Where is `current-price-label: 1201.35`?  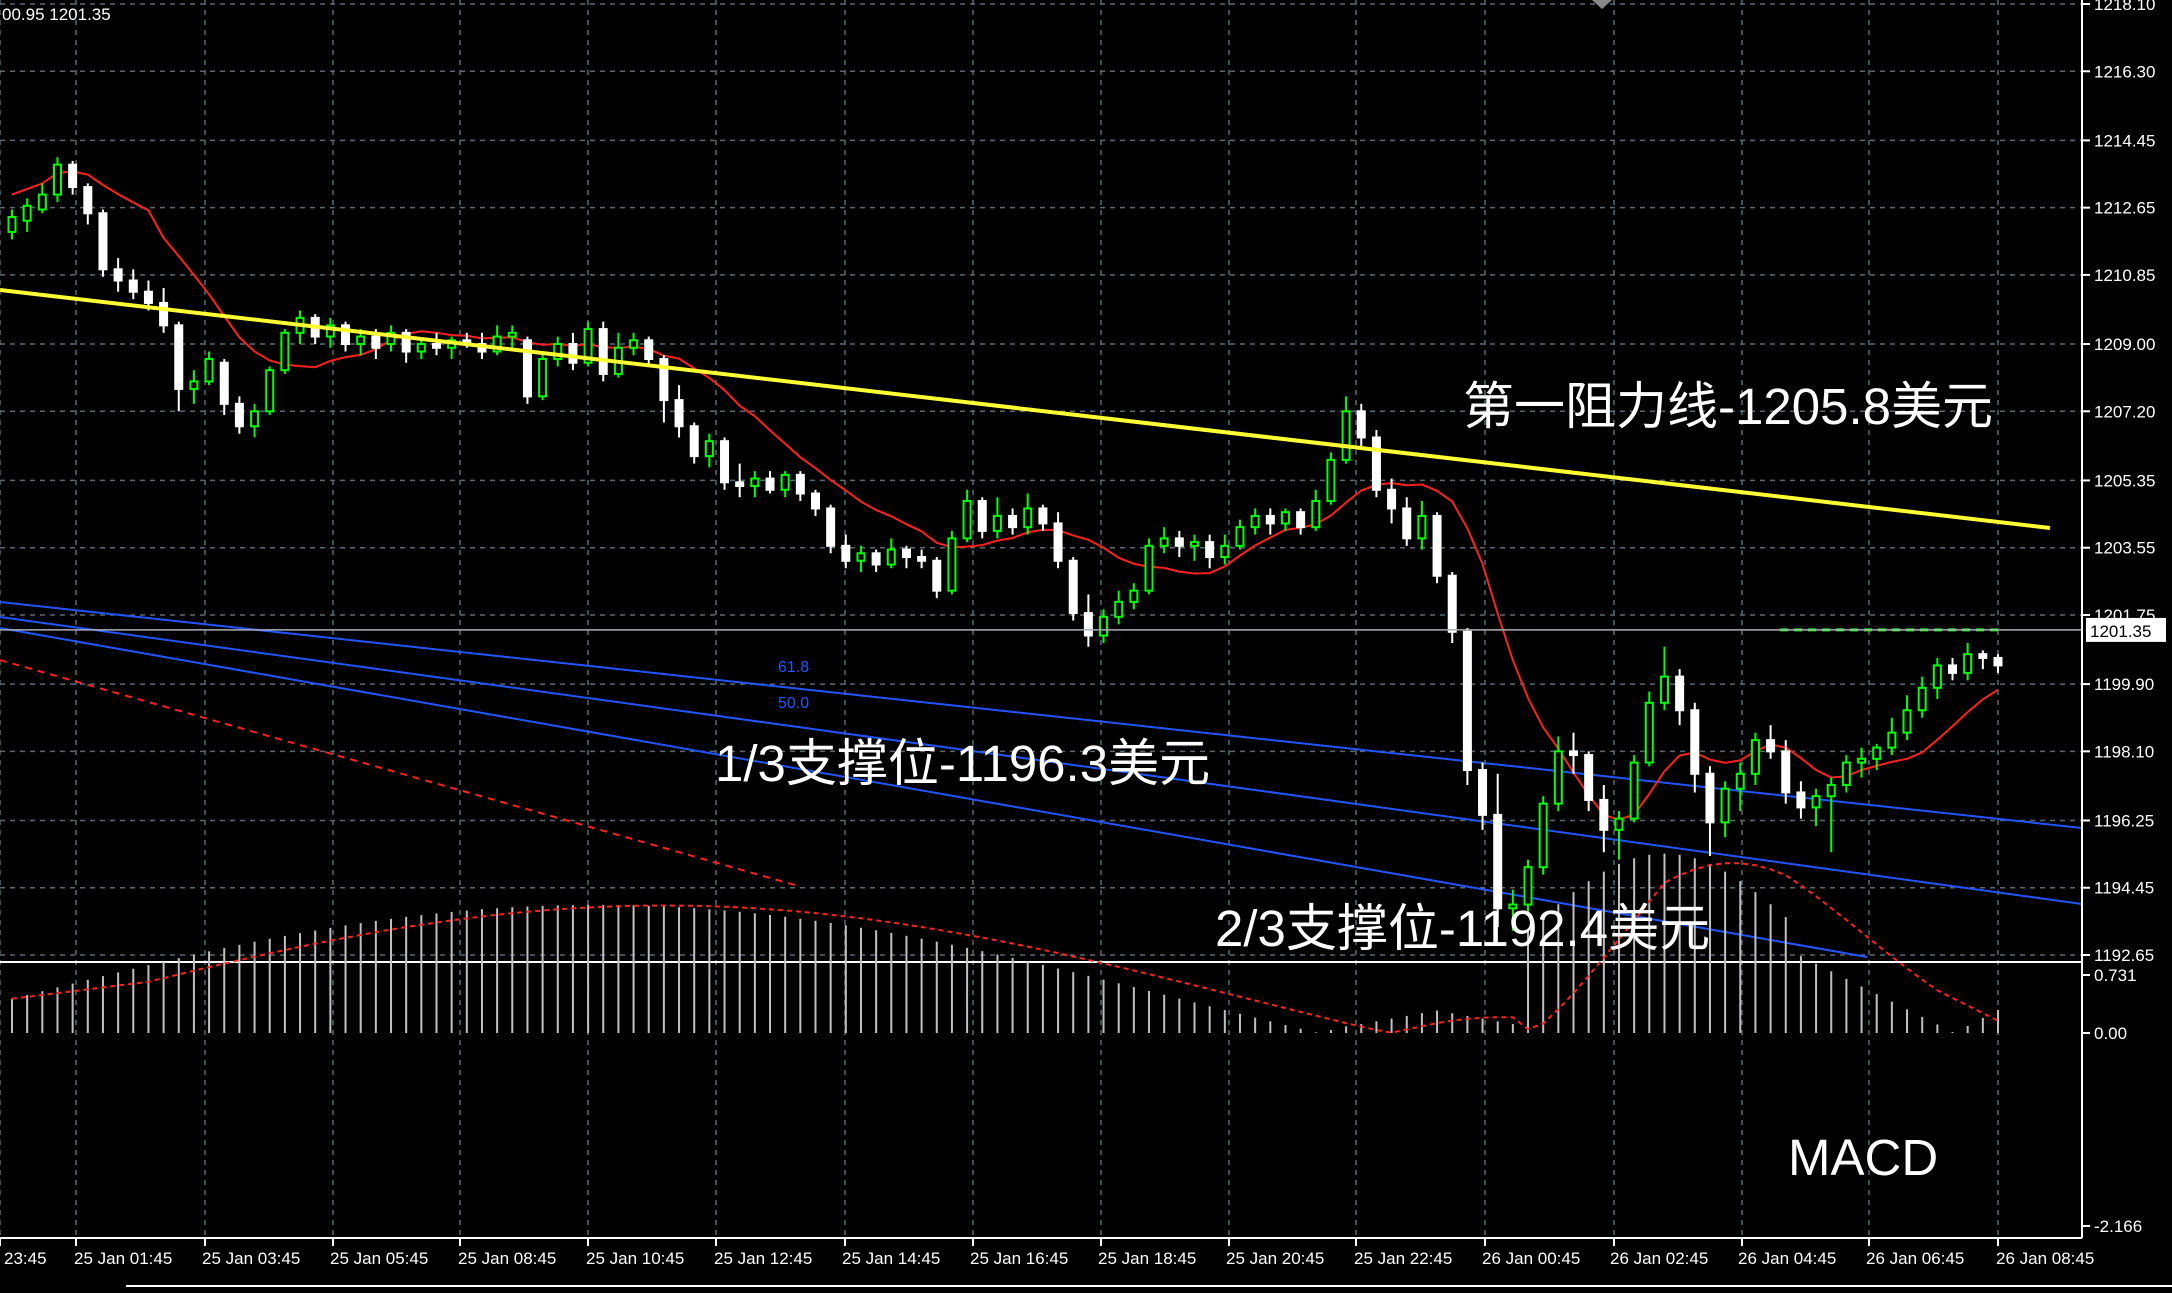 current-price-label: 1201.35 is located at coordinates (2120, 631).